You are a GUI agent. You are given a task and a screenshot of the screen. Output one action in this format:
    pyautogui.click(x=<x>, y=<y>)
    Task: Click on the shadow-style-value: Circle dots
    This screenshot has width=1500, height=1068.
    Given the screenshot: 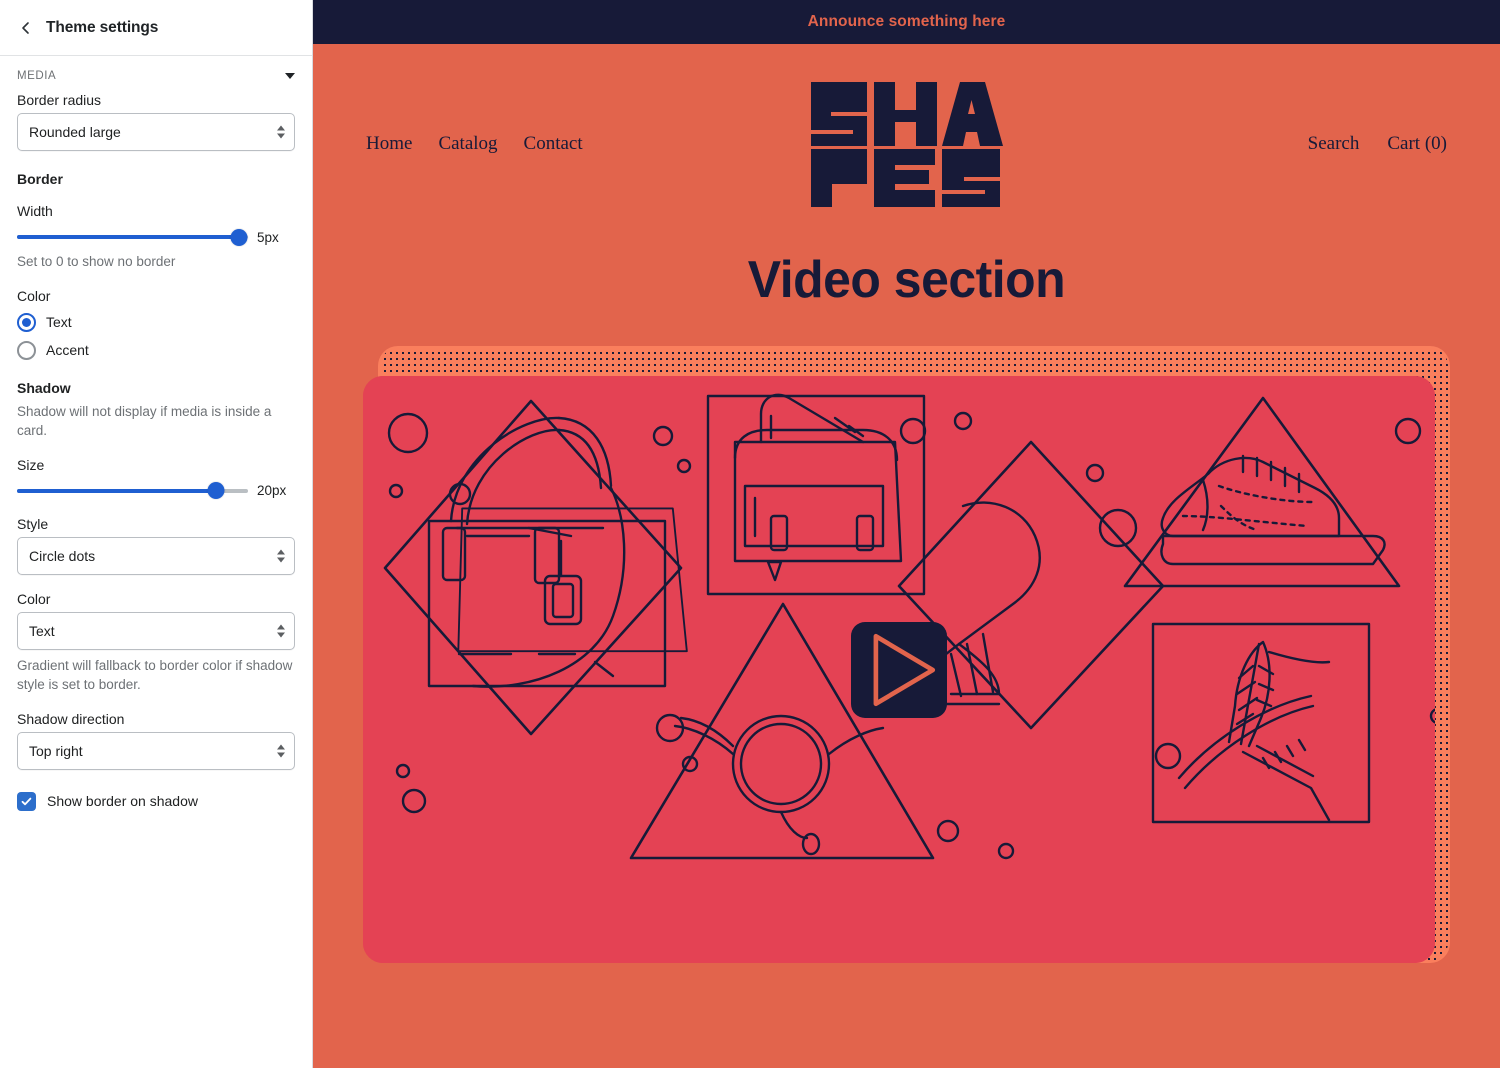 What is the action you would take?
    pyautogui.click(x=62, y=555)
    